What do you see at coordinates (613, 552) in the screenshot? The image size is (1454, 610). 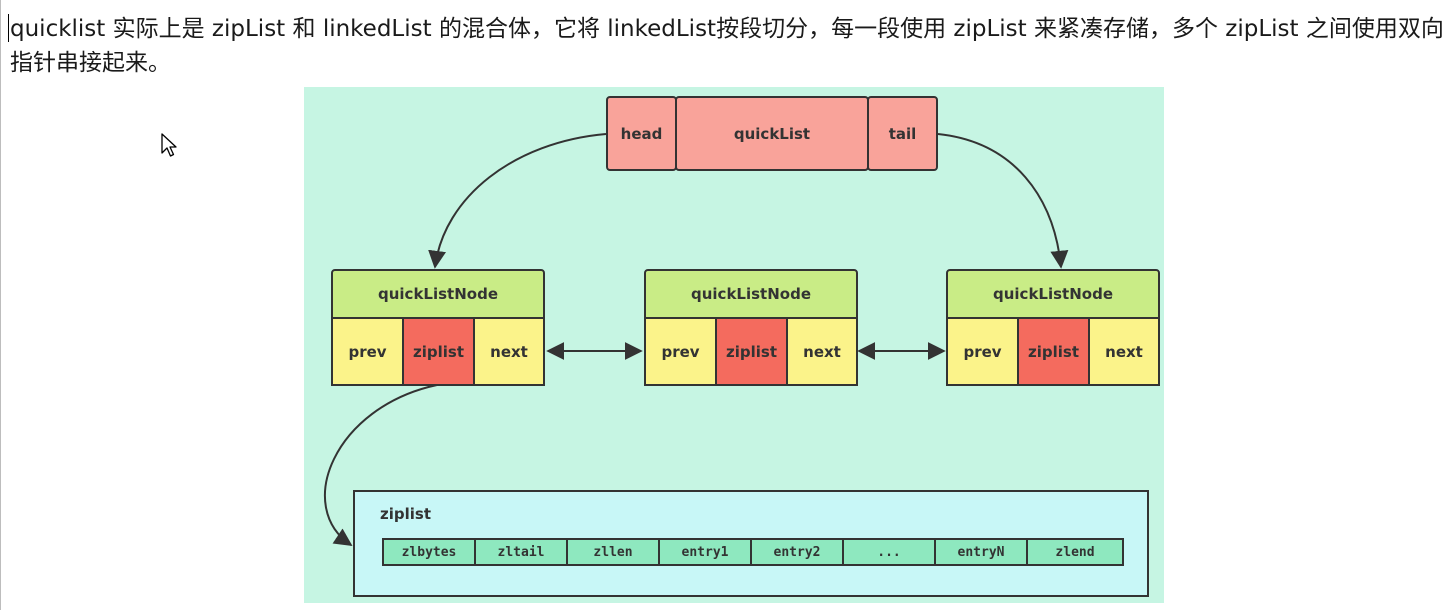 I see `ziplist-cell-zllen: zllen` at bounding box center [613, 552].